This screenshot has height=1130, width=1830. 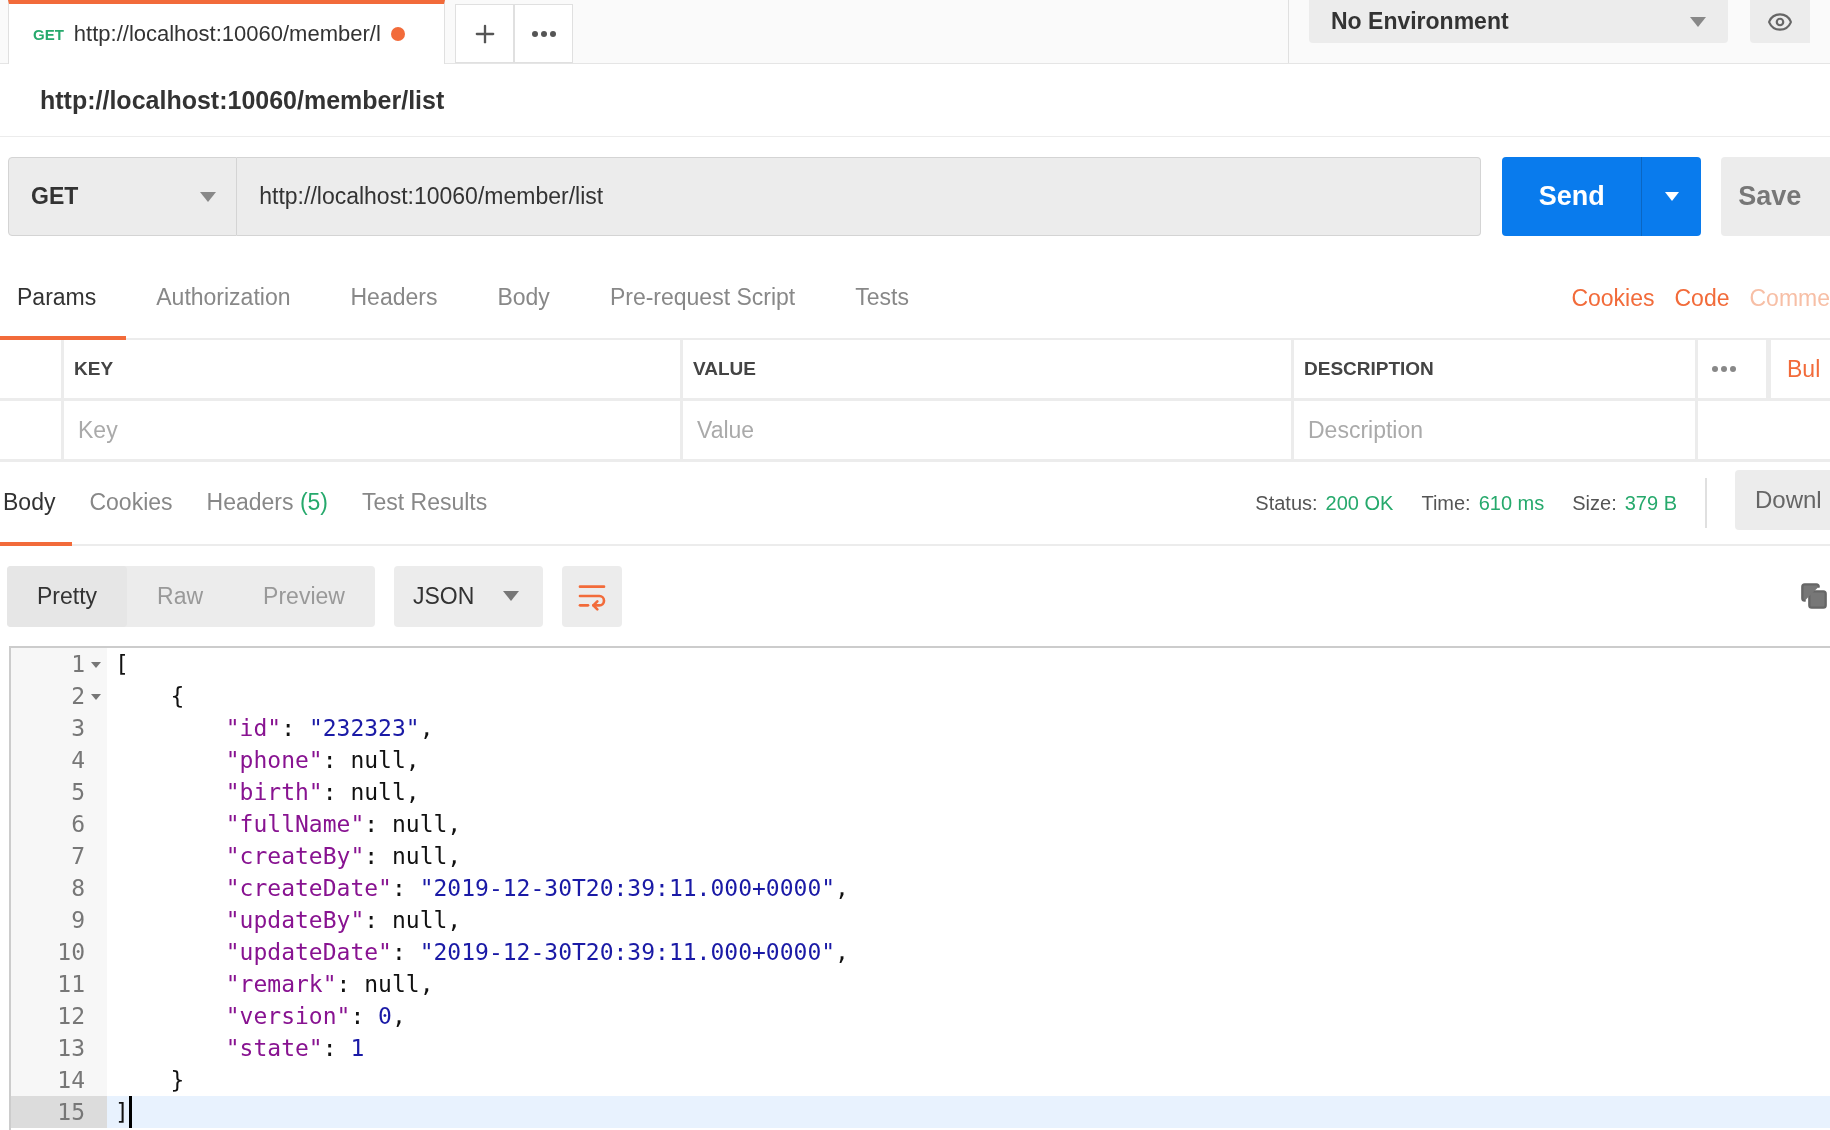 What do you see at coordinates (1518, 21) in the screenshot?
I see `environment-dropdown: No Environment` at bounding box center [1518, 21].